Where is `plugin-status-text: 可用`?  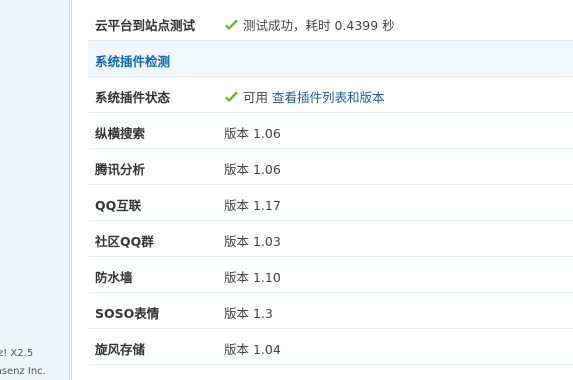 plugin-status-text: 可用 is located at coordinates (256, 97).